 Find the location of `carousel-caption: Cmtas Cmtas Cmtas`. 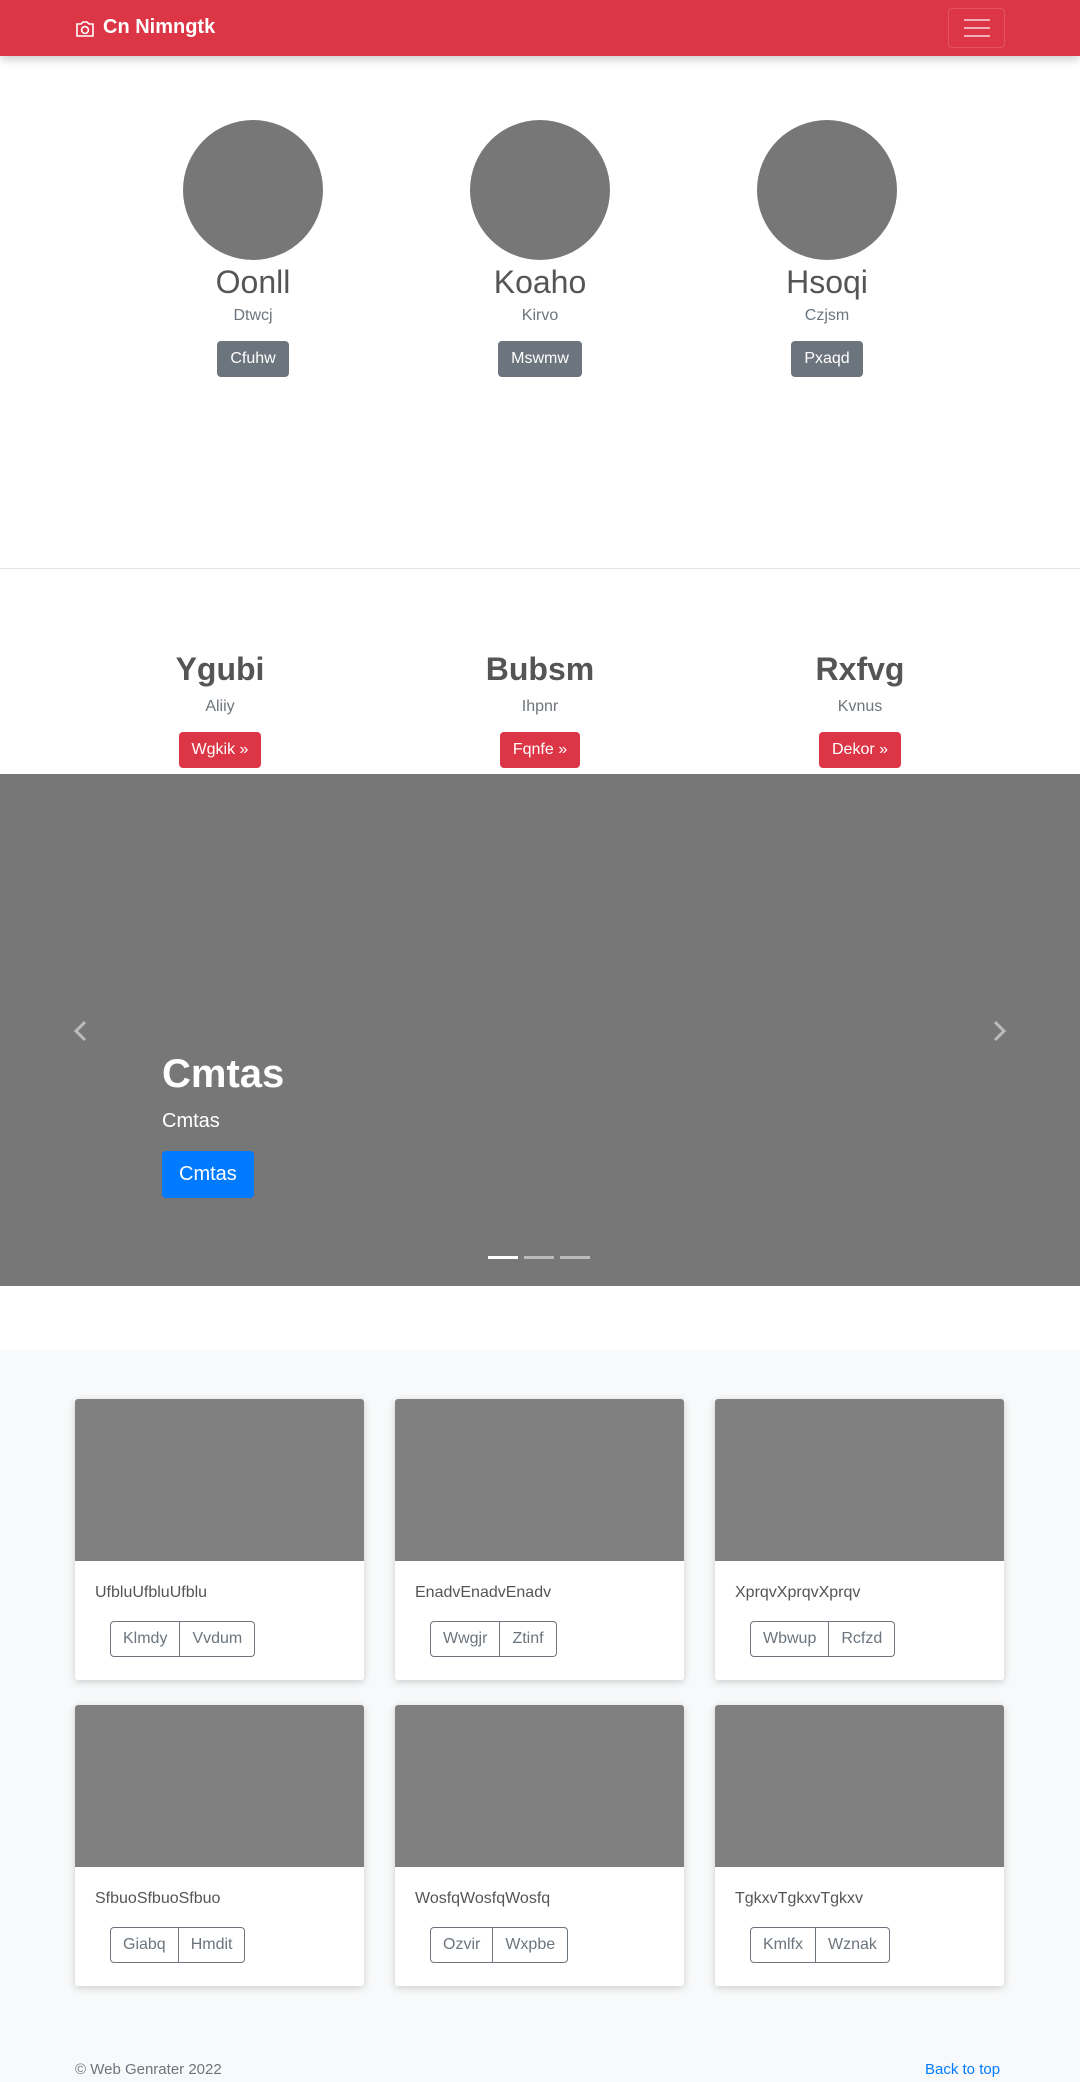

carousel-caption: Cmtas Cmtas Cmtas is located at coordinates (223, 1124).